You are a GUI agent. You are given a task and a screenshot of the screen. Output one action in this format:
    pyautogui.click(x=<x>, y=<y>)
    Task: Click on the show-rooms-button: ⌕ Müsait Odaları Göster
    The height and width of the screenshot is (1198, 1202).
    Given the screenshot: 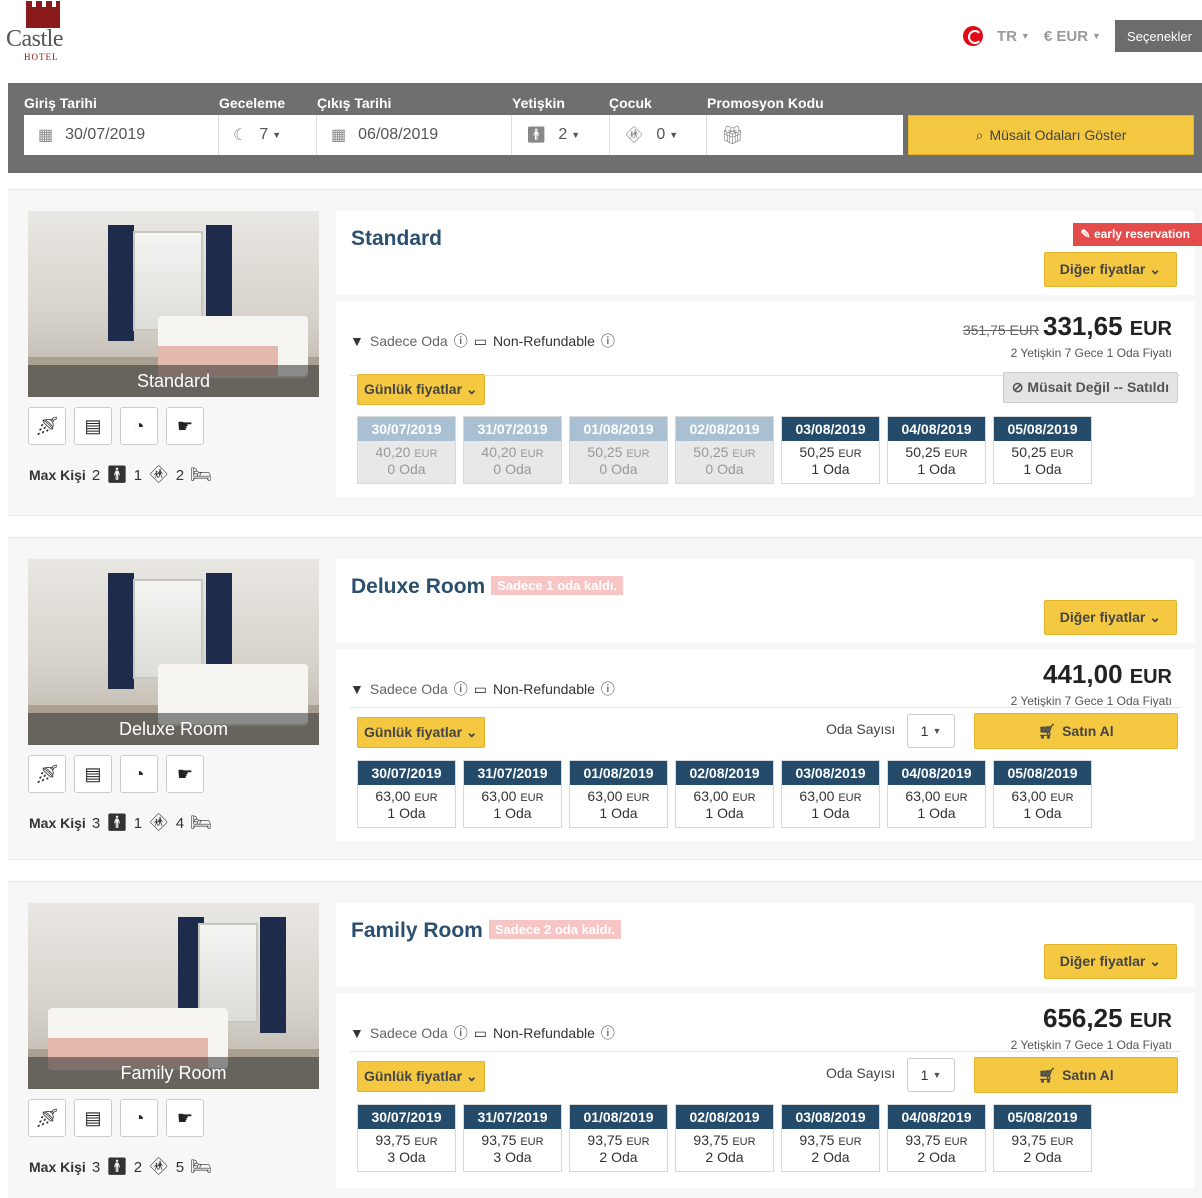 What is the action you would take?
    pyautogui.click(x=1051, y=135)
    